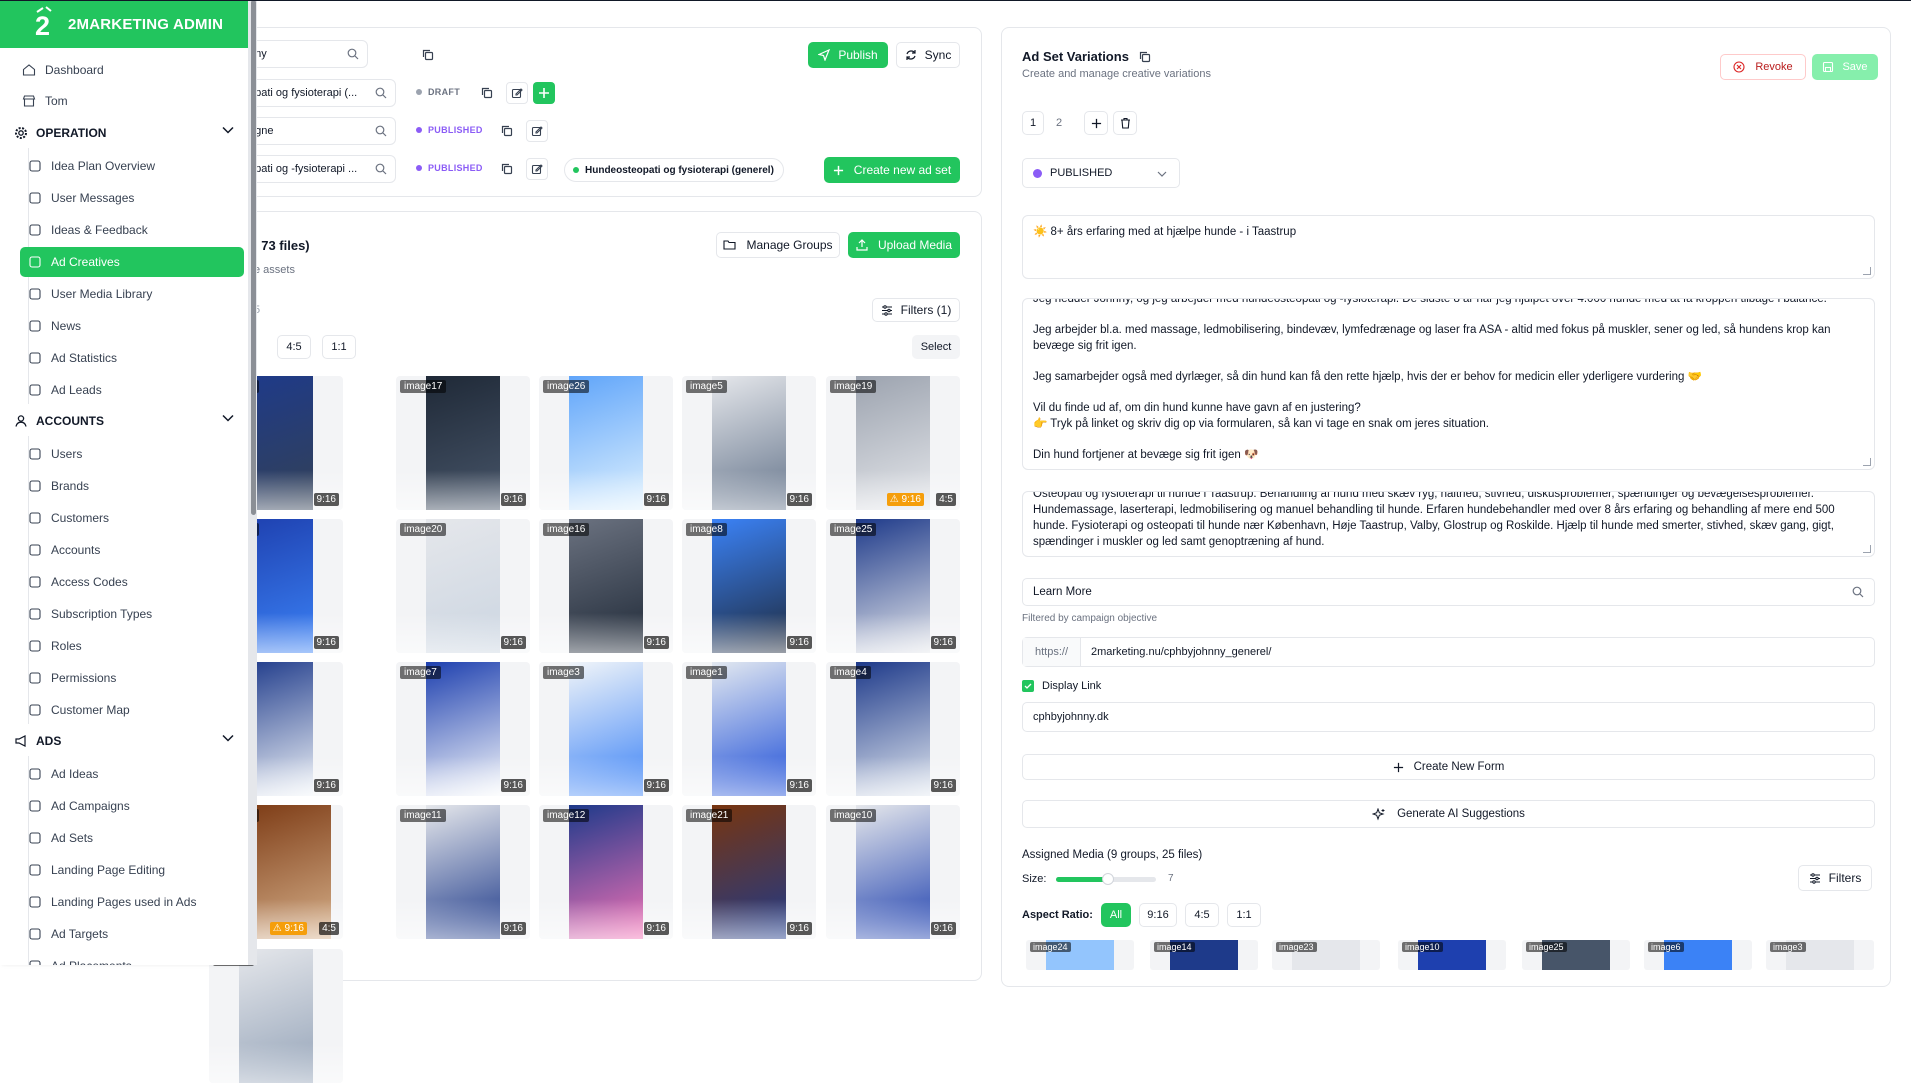 This screenshot has width=1911, height=1083. Describe the element at coordinates (253, 257) in the screenshot. I see `sidebar-scrollbar-thumb` at that location.